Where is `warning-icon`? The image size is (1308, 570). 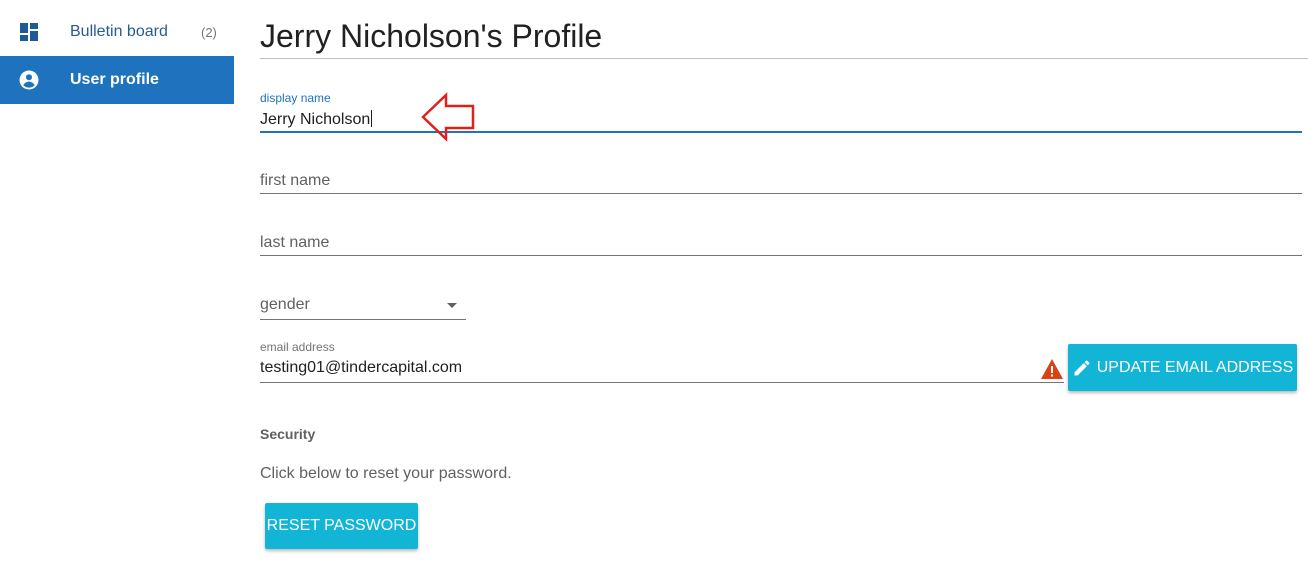 warning-icon is located at coordinates (1052, 369).